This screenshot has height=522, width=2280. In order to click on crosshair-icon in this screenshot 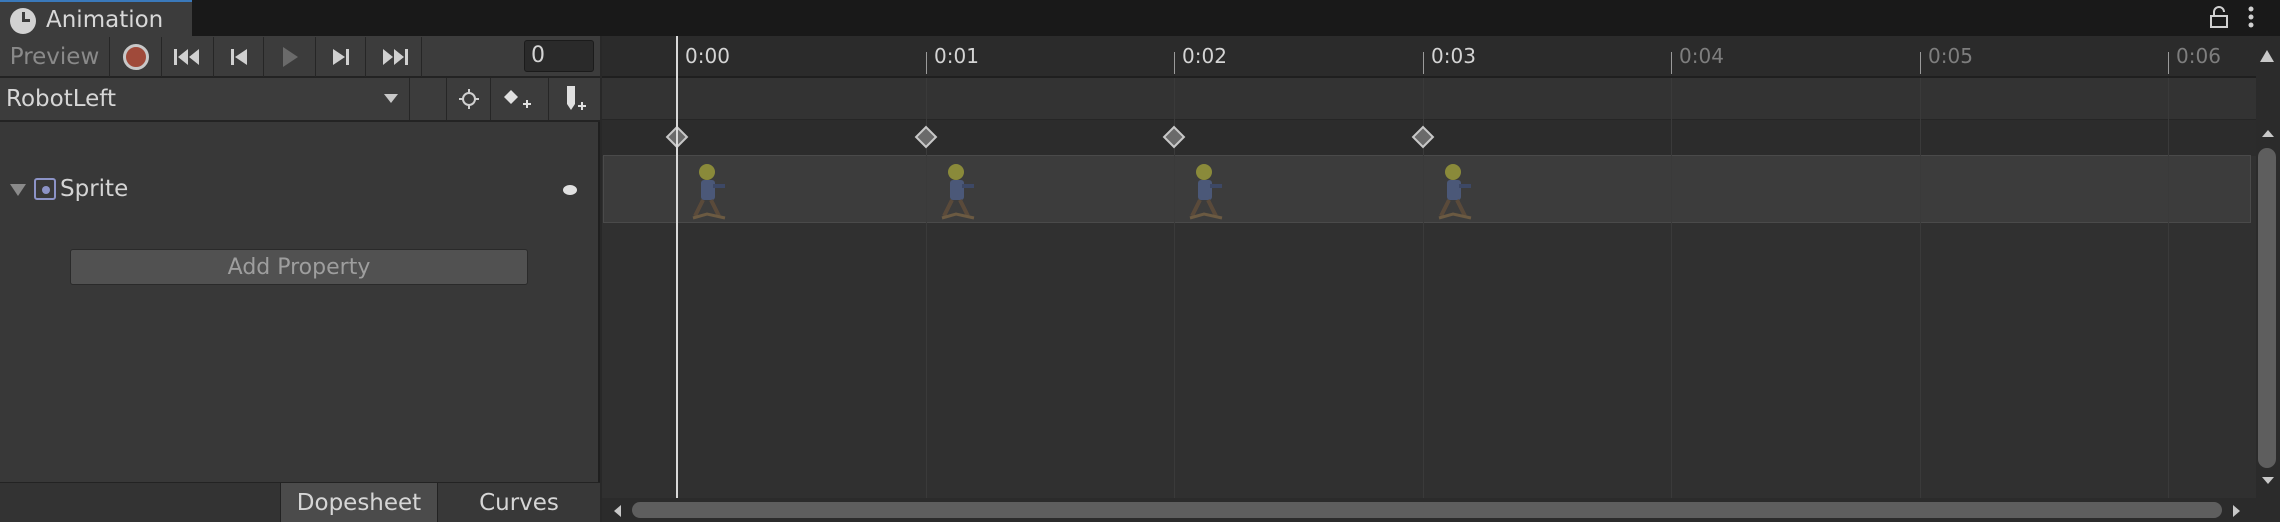, I will do `click(468, 99)`.